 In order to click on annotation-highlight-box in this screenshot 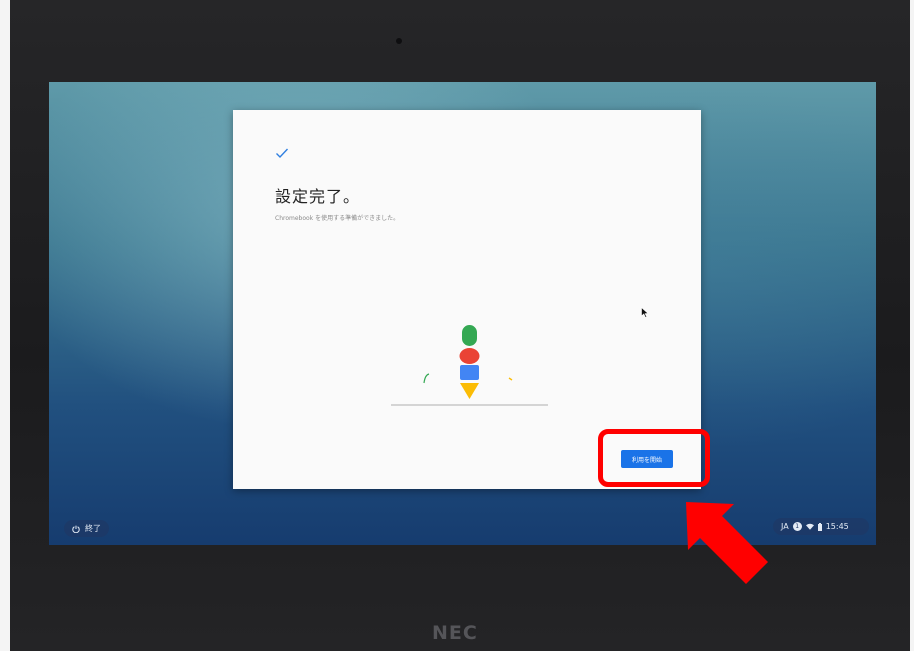, I will do `click(654, 458)`.